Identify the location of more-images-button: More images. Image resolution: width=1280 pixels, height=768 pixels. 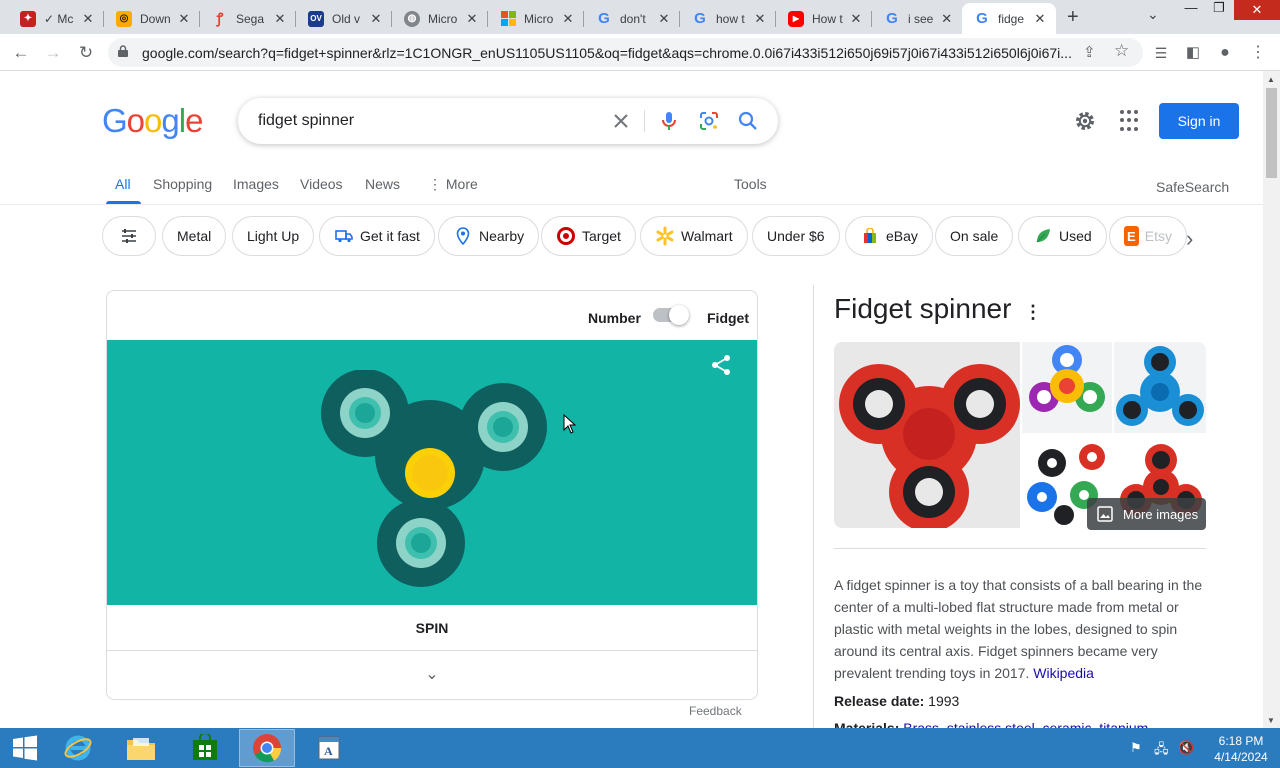
(1146, 514).